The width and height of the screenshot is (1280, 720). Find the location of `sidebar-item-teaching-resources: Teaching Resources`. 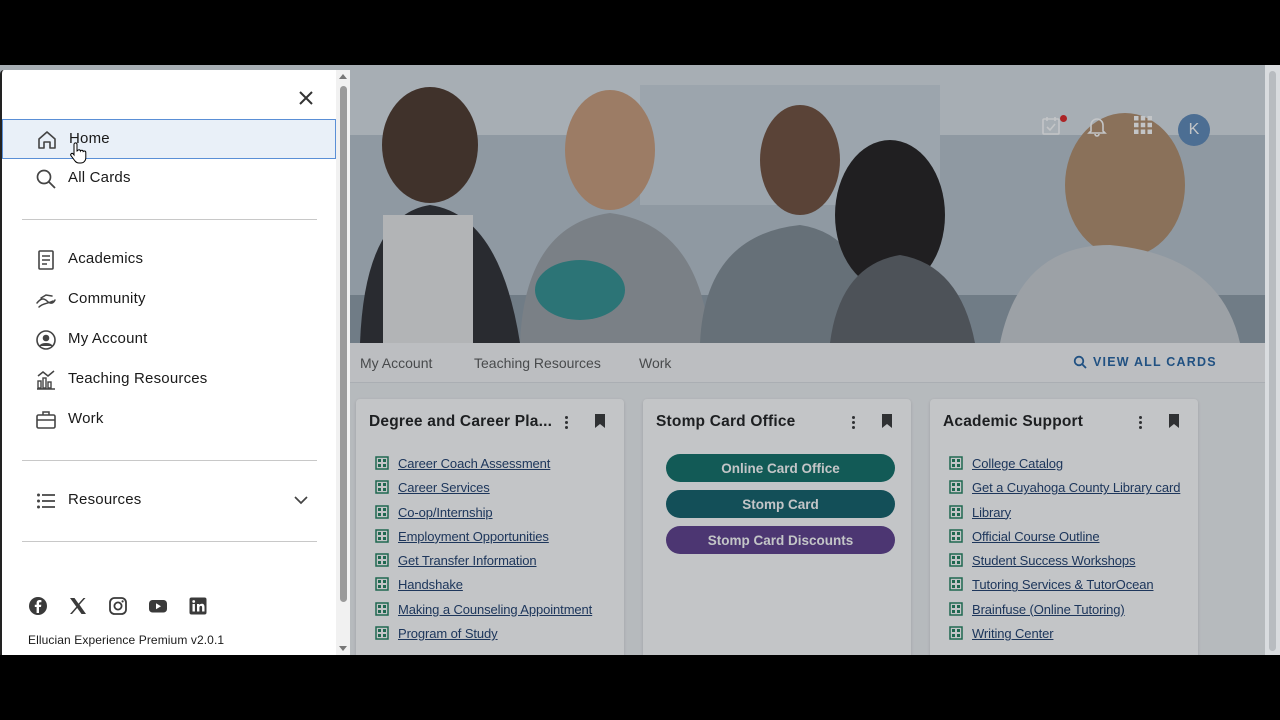

sidebar-item-teaching-resources: Teaching Resources is located at coordinates (169, 379).